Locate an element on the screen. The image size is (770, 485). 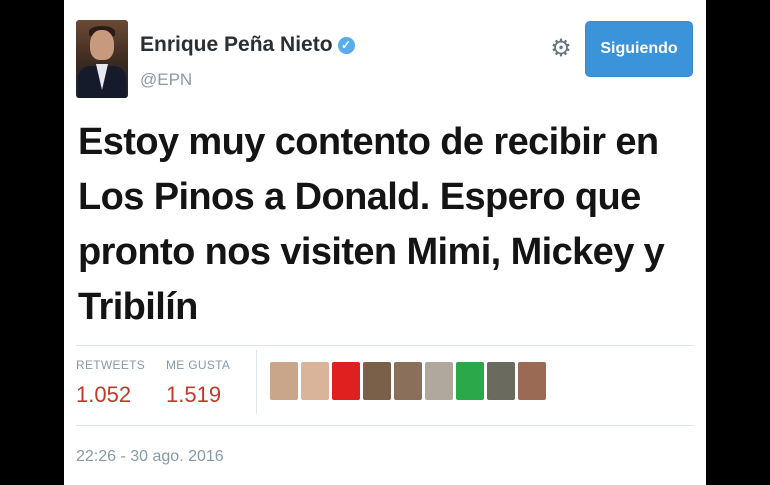
tweet-timestamp: 22:26 - 30 ago. 2016 is located at coordinates (150, 457).